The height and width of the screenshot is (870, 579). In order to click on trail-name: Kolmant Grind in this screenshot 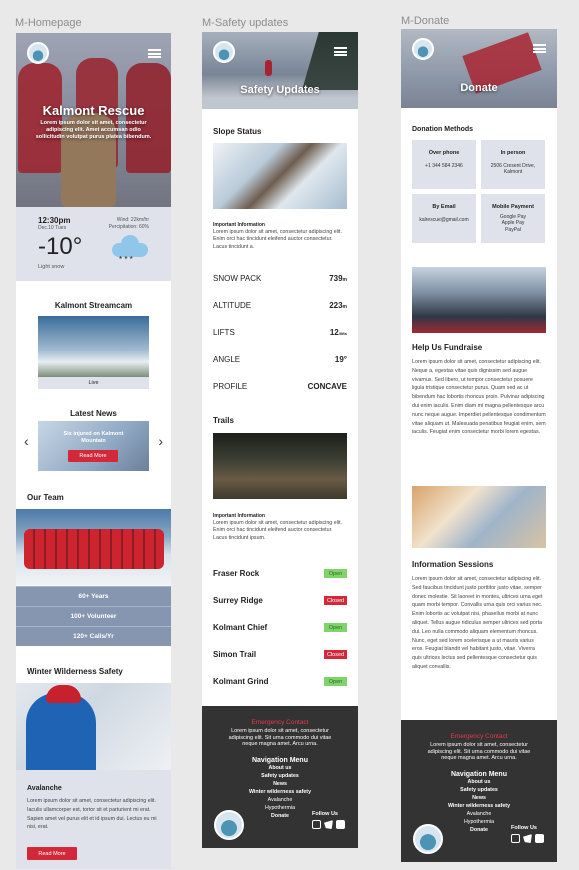, I will do `click(241, 681)`.